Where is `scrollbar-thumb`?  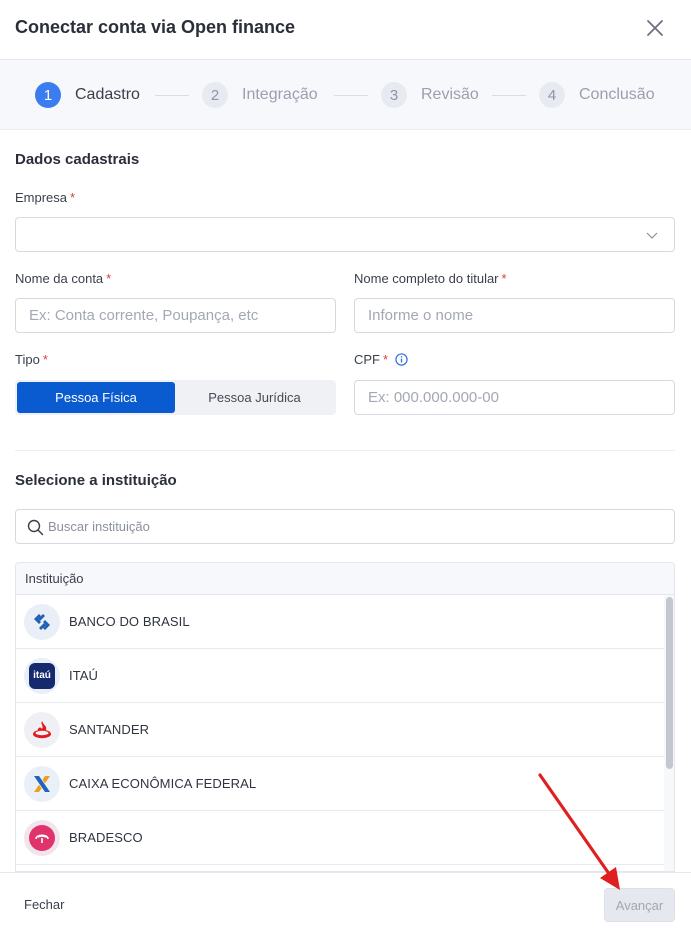
scrollbar-thumb is located at coordinates (669, 683).